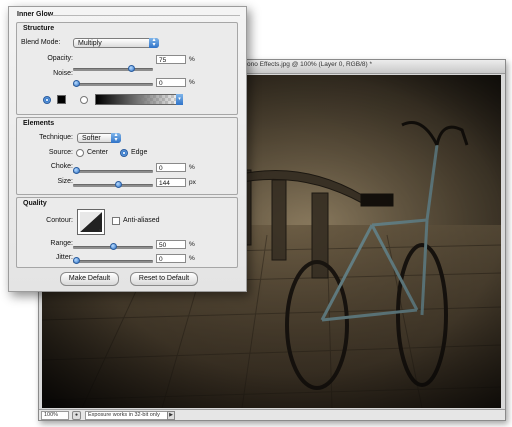 The height and width of the screenshot is (427, 512). What do you see at coordinates (164, 279) in the screenshot?
I see `reset-to-default-button: Reset to Default` at bounding box center [164, 279].